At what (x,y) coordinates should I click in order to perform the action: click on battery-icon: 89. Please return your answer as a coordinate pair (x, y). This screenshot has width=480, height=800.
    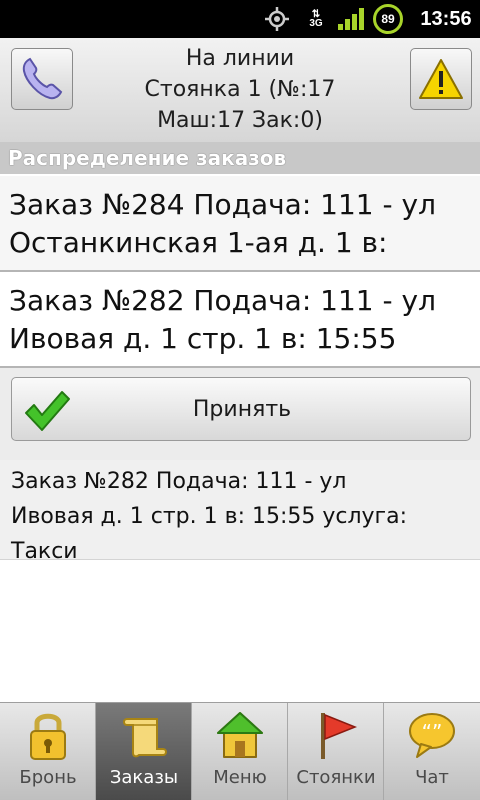
    Looking at the image, I should click on (388, 19).